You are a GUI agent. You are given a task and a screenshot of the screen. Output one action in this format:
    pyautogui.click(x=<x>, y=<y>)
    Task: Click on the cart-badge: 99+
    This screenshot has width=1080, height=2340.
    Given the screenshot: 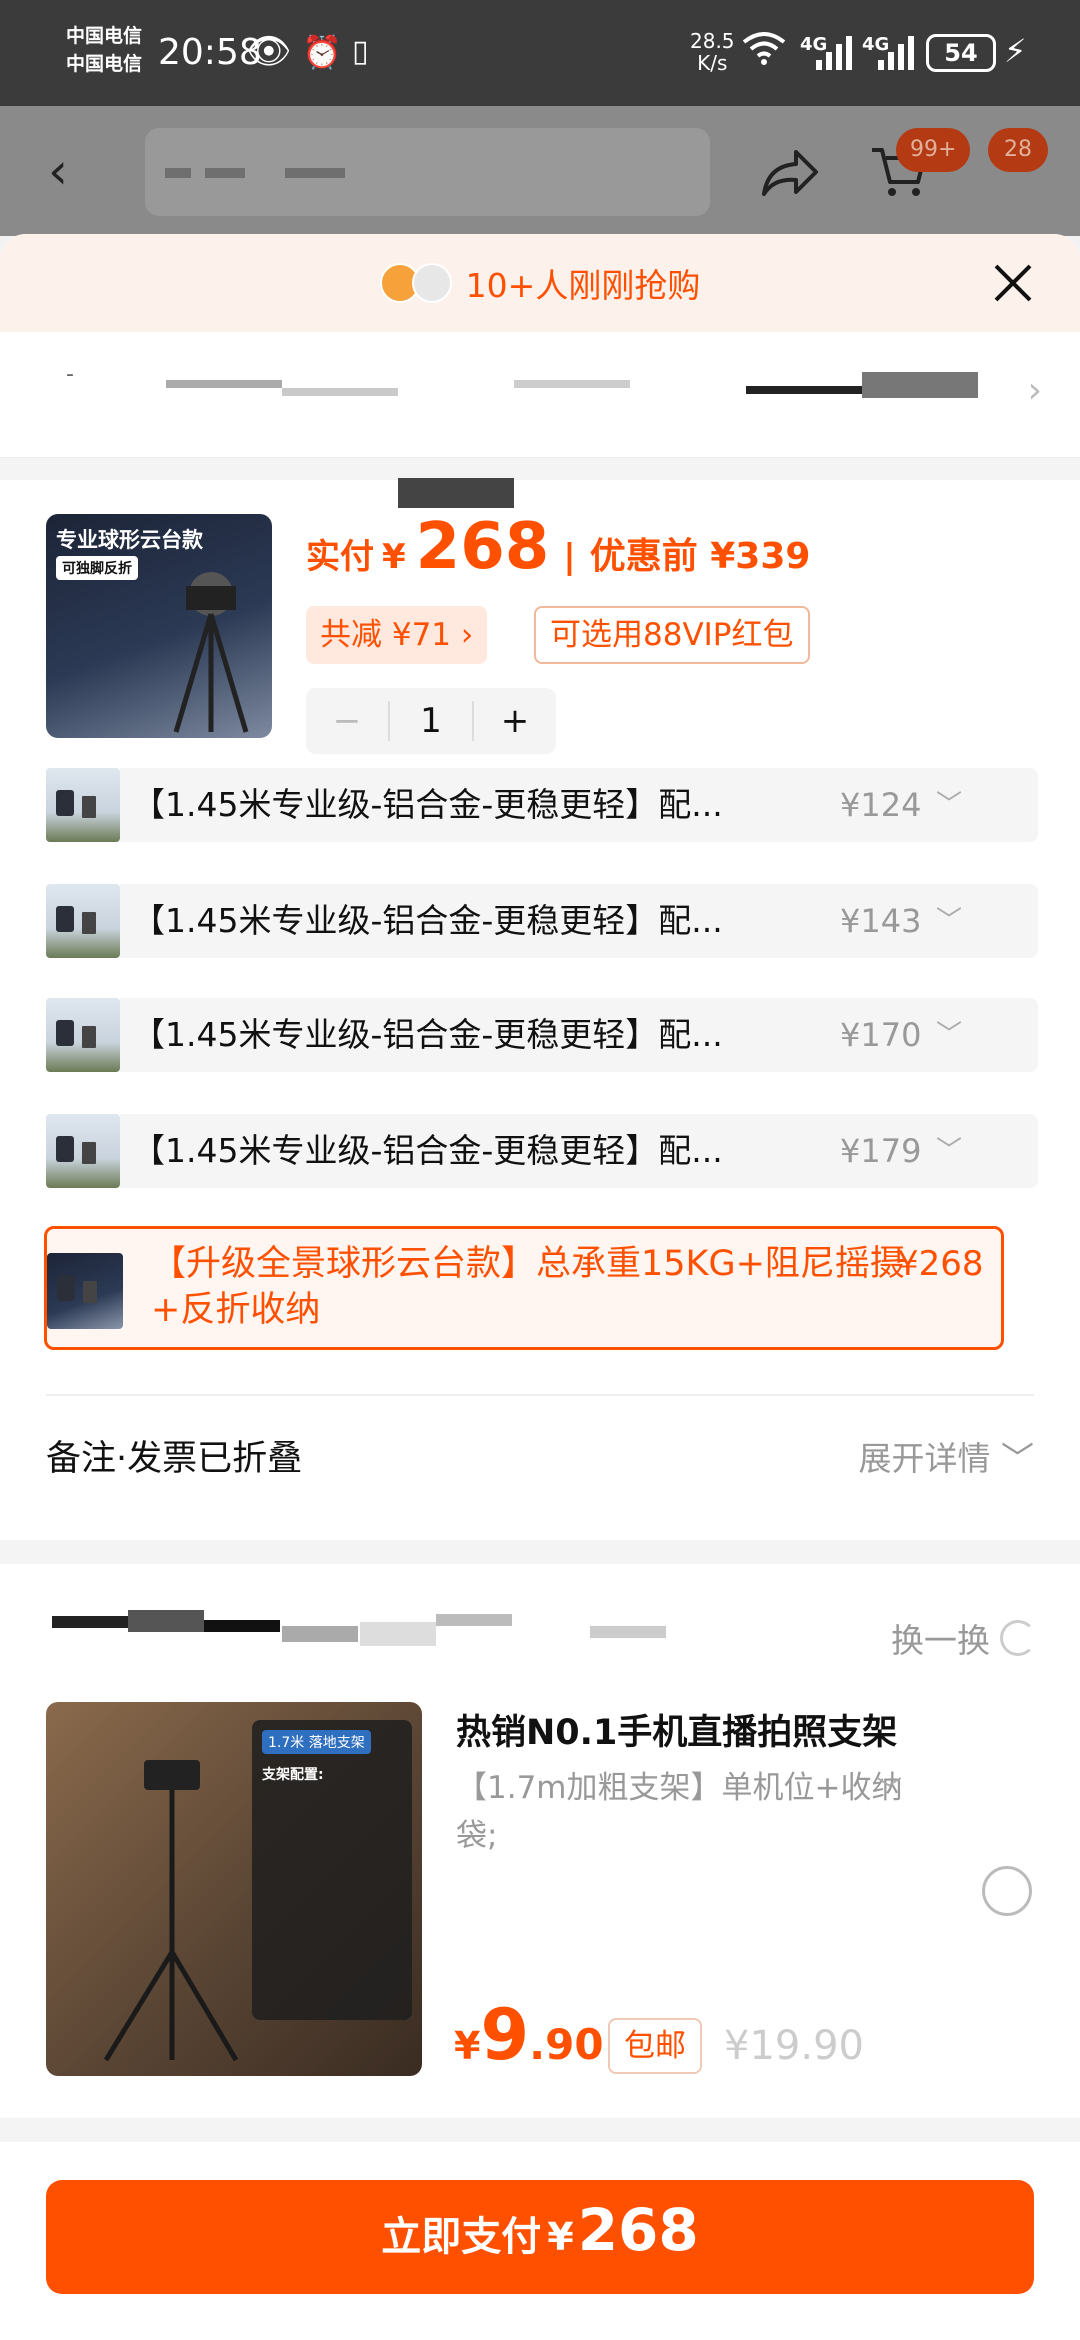 What is the action you would take?
    pyautogui.click(x=933, y=150)
    